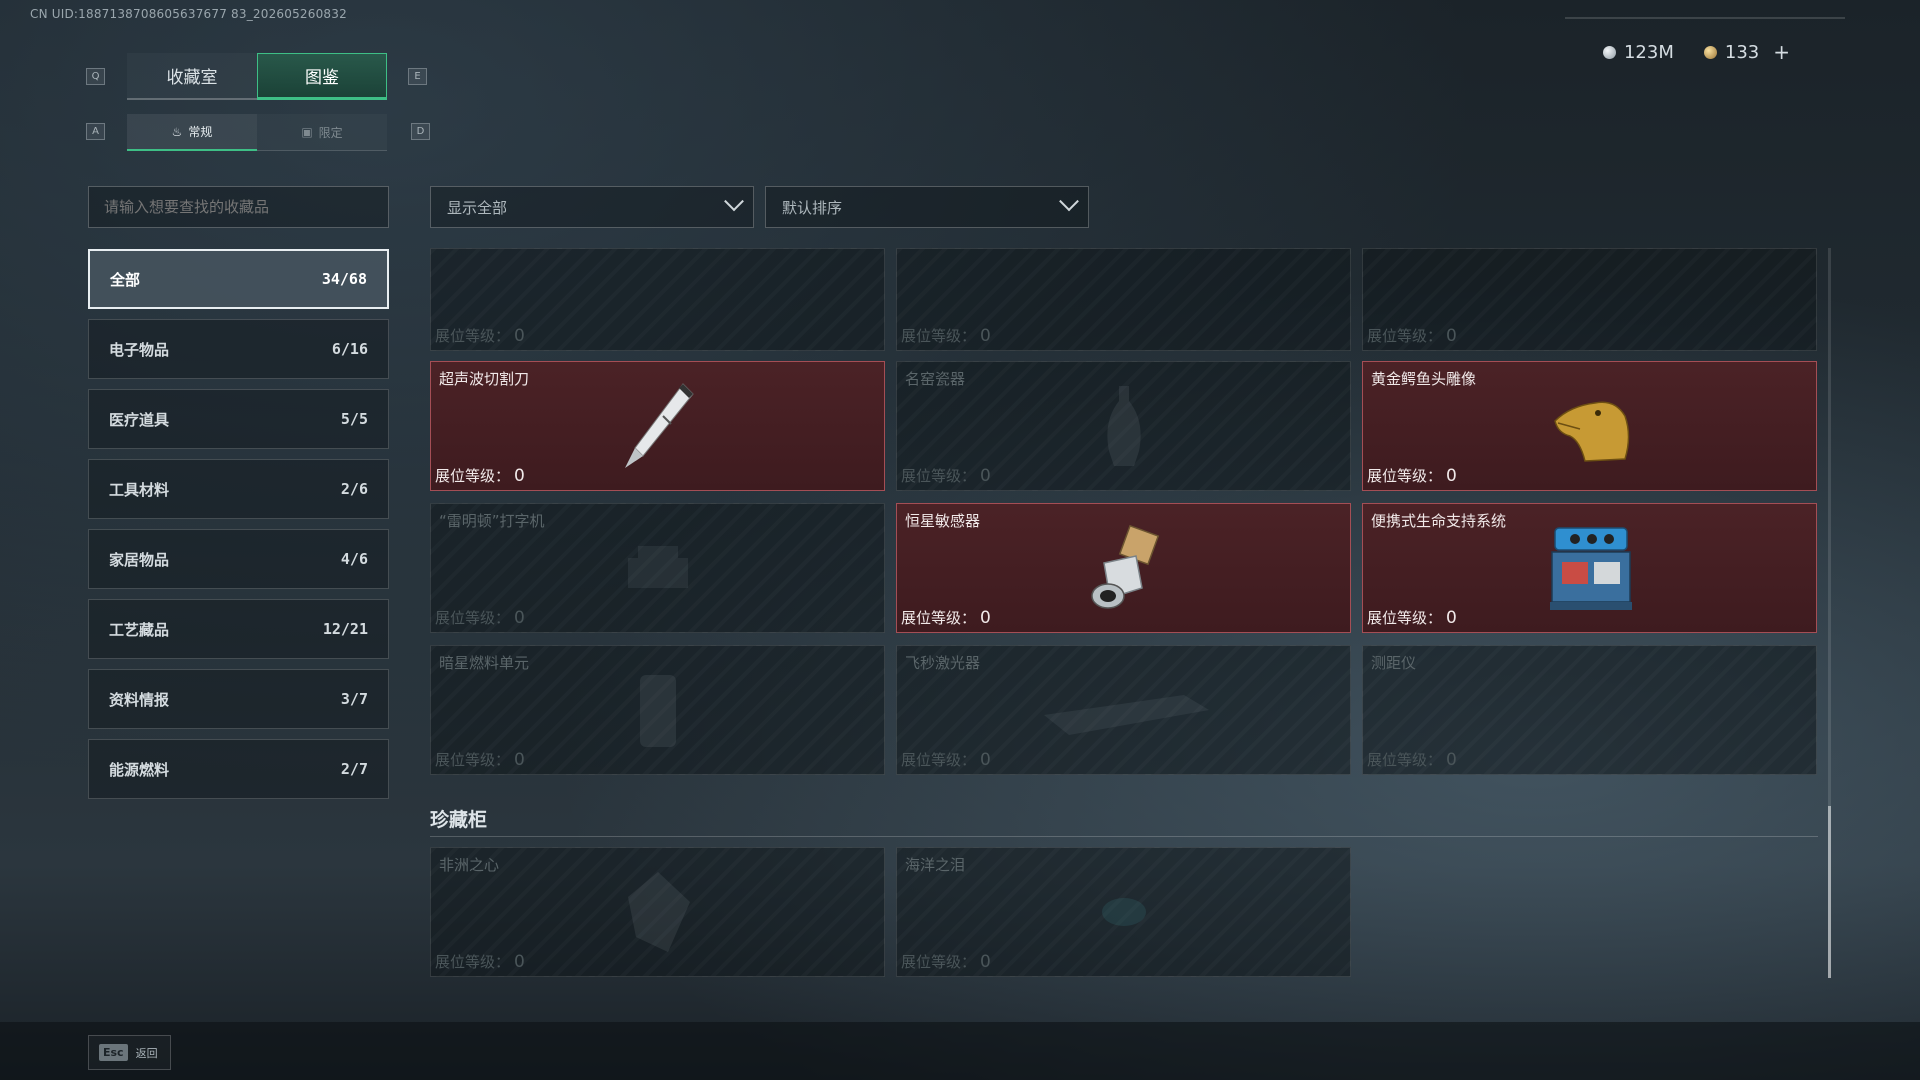 This screenshot has height=1080, width=1920. What do you see at coordinates (95, 131) in the screenshot?
I see `key-hint-prev-subtab: A` at bounding box center [95, 131].